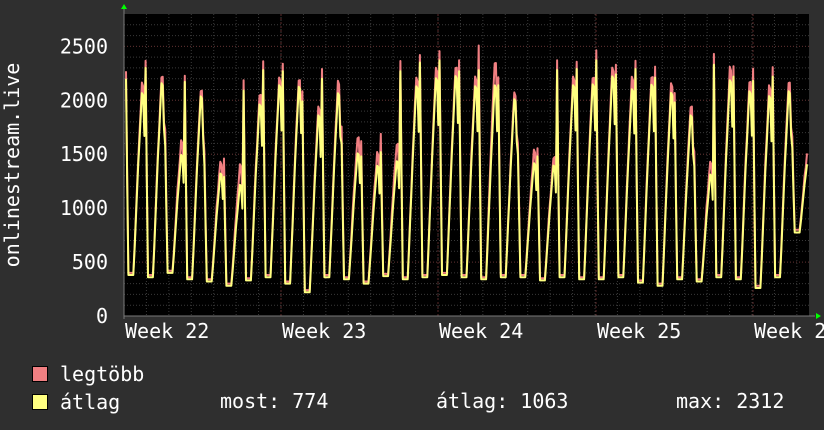  I want to click on legend-item-max: legtöbb, so click(88, 374).